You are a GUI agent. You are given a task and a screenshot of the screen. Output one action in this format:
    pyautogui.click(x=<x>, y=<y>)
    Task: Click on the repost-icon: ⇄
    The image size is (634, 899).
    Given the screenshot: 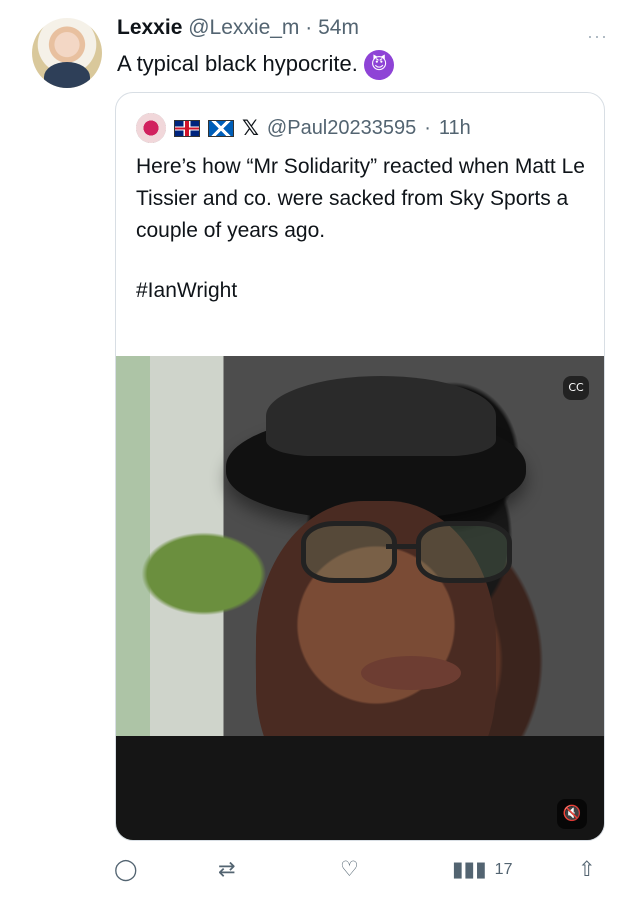 What is the action you would take?
    pyautogui.click(x=227, y=869)
    